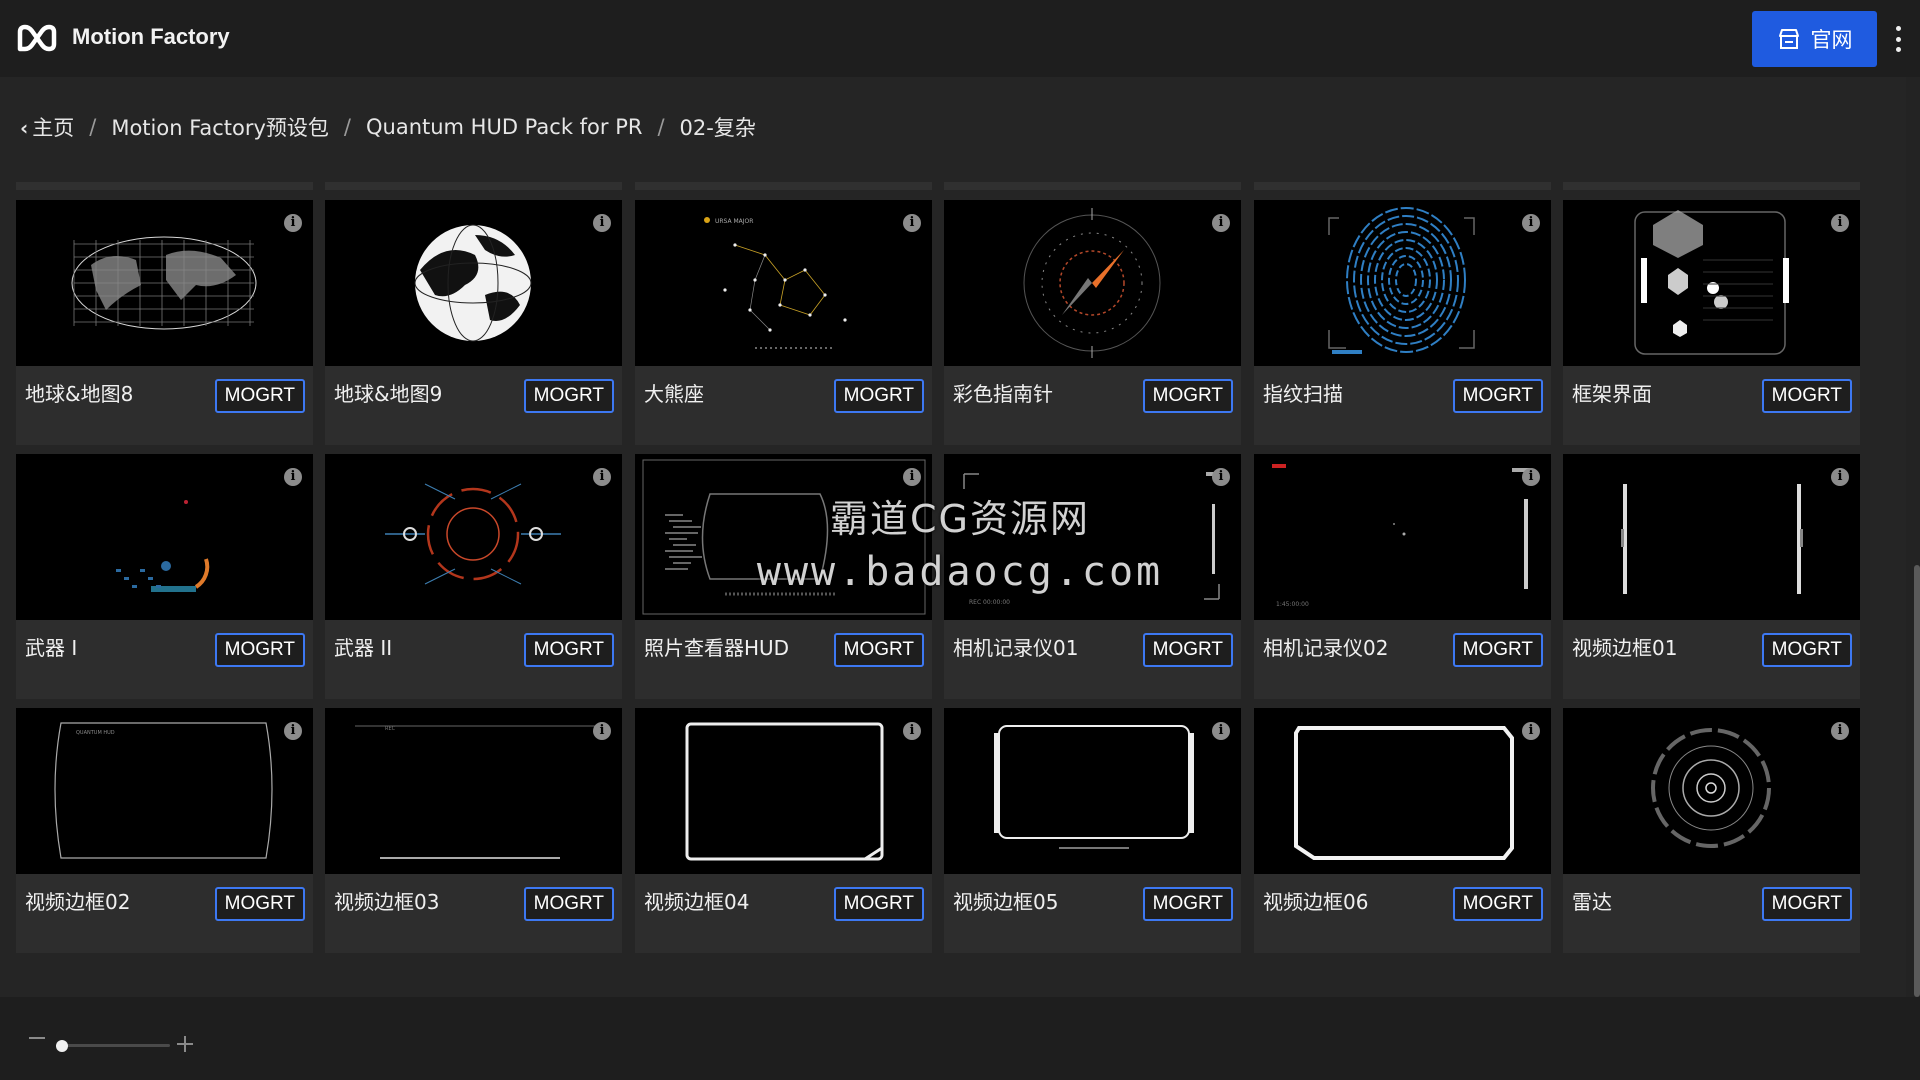 The height and width of the screenshot is (1080, 1920). Describe the element at coordinates (37, 38) in the screenshot. I see `motion-factory-logo-icon` at that location.